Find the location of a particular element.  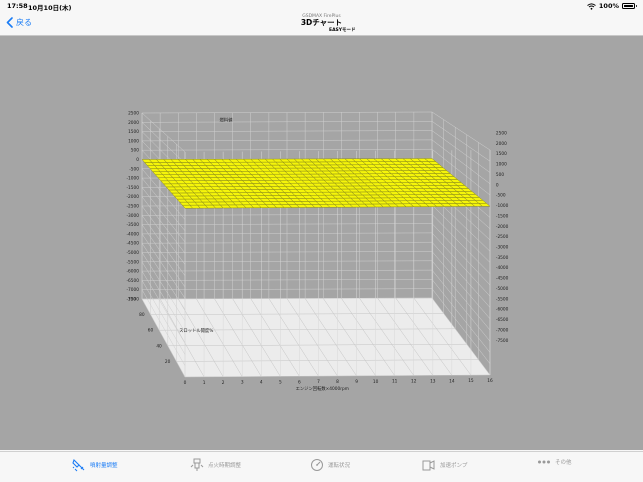

z-tick-left: -3000 is located at coordinates (133, 216).